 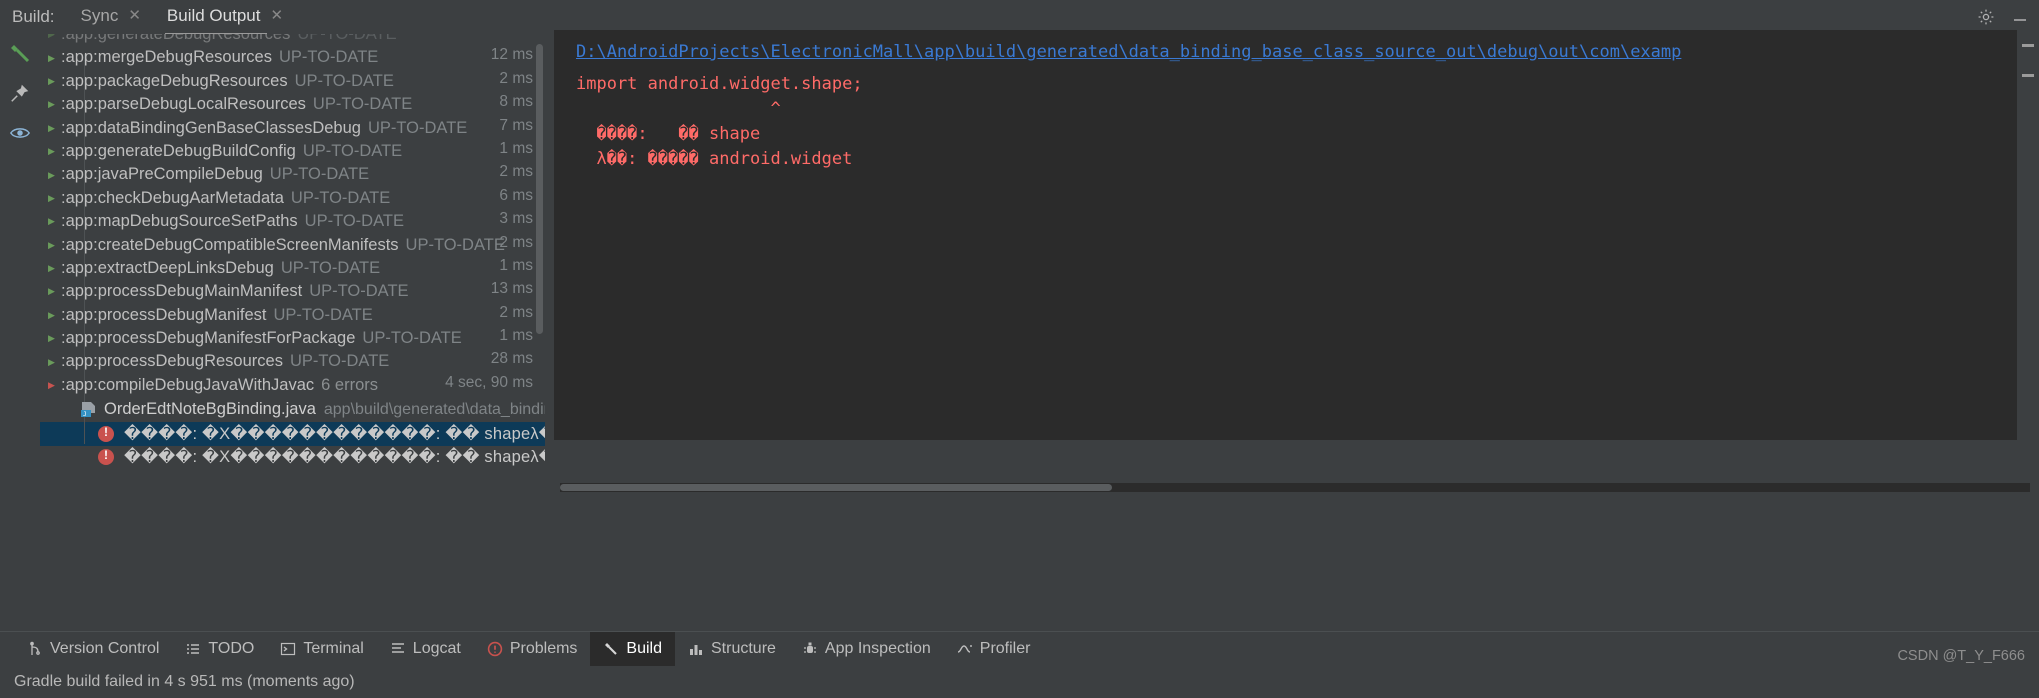 I want to click on tree-vertical-scrollbar, so click(x=539, y=189).